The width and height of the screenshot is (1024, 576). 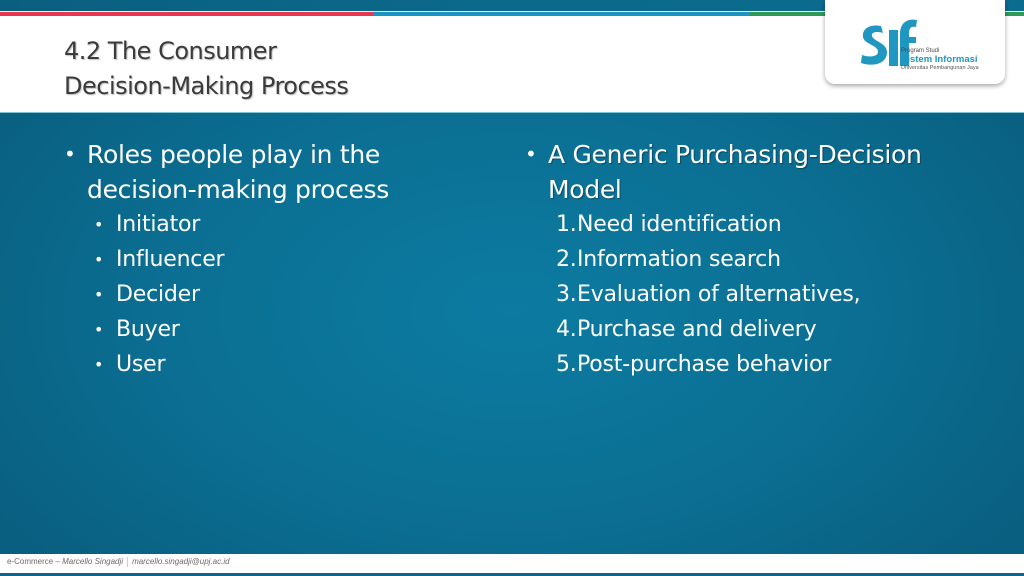 What do you see at coordinates (719, 294) in the screenshot?
I see `step-label: Evaluation of alternatives,` at bounding box center [719, 294].